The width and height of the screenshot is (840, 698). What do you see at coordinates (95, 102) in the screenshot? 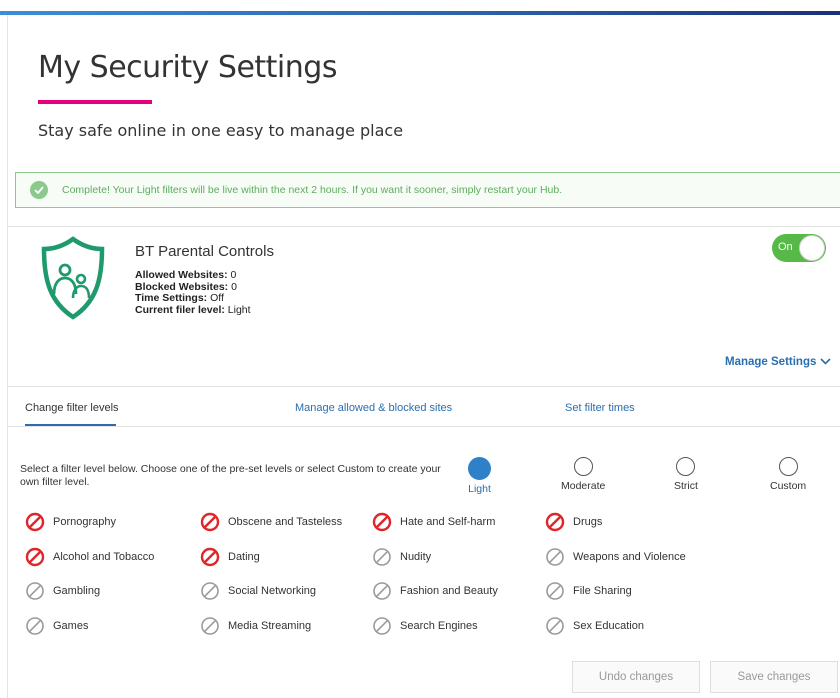
I see `title-accent-line` at bounding box center [95, 102].